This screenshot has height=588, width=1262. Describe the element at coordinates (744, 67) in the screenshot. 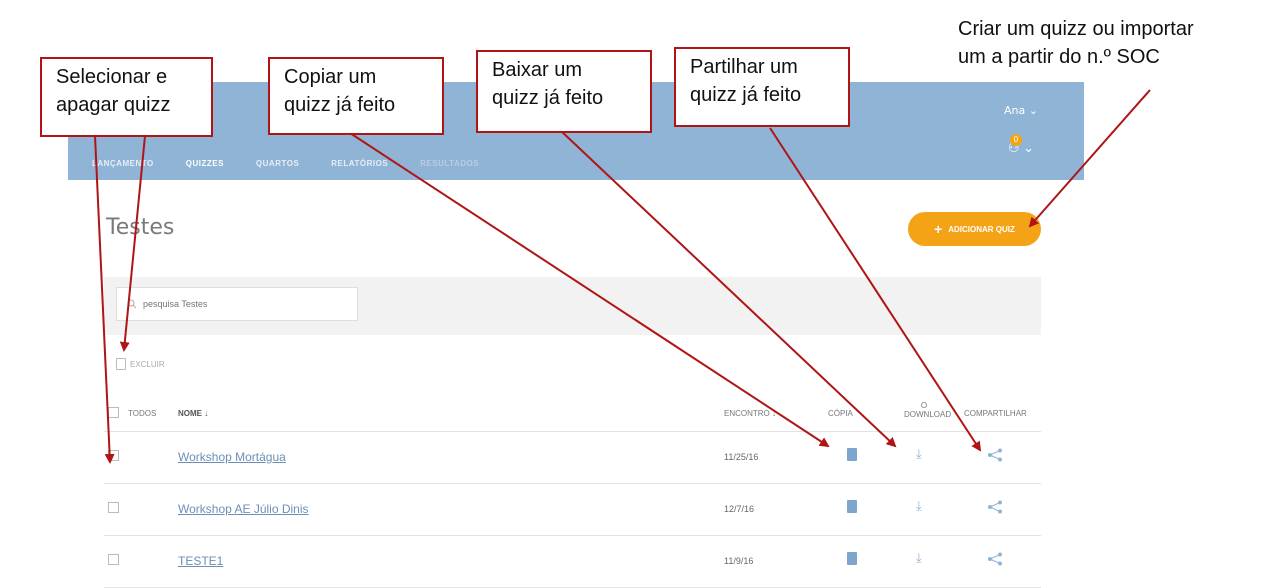

I see `callout-line: Partilhar um` at that location.